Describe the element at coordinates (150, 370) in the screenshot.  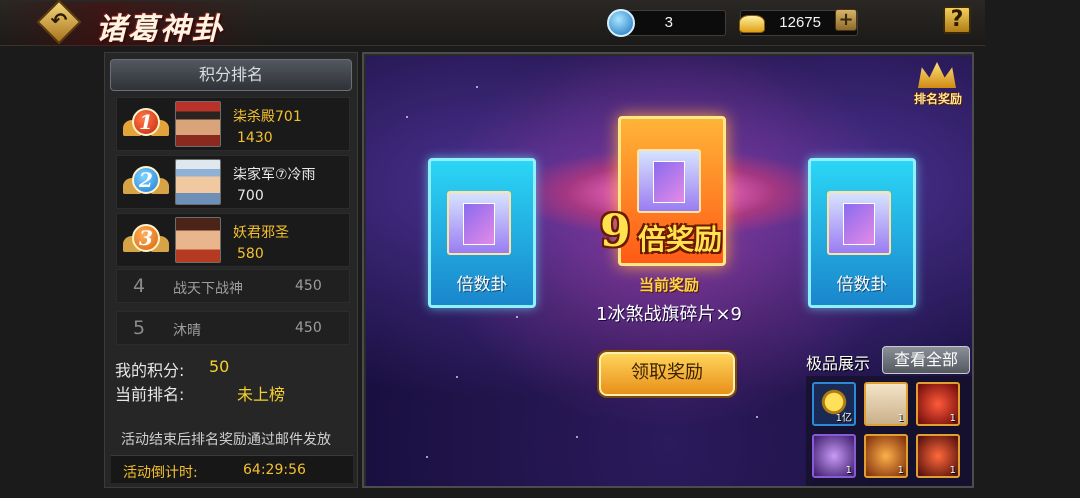
I see `my-score-label: 我的积分:` at that location.